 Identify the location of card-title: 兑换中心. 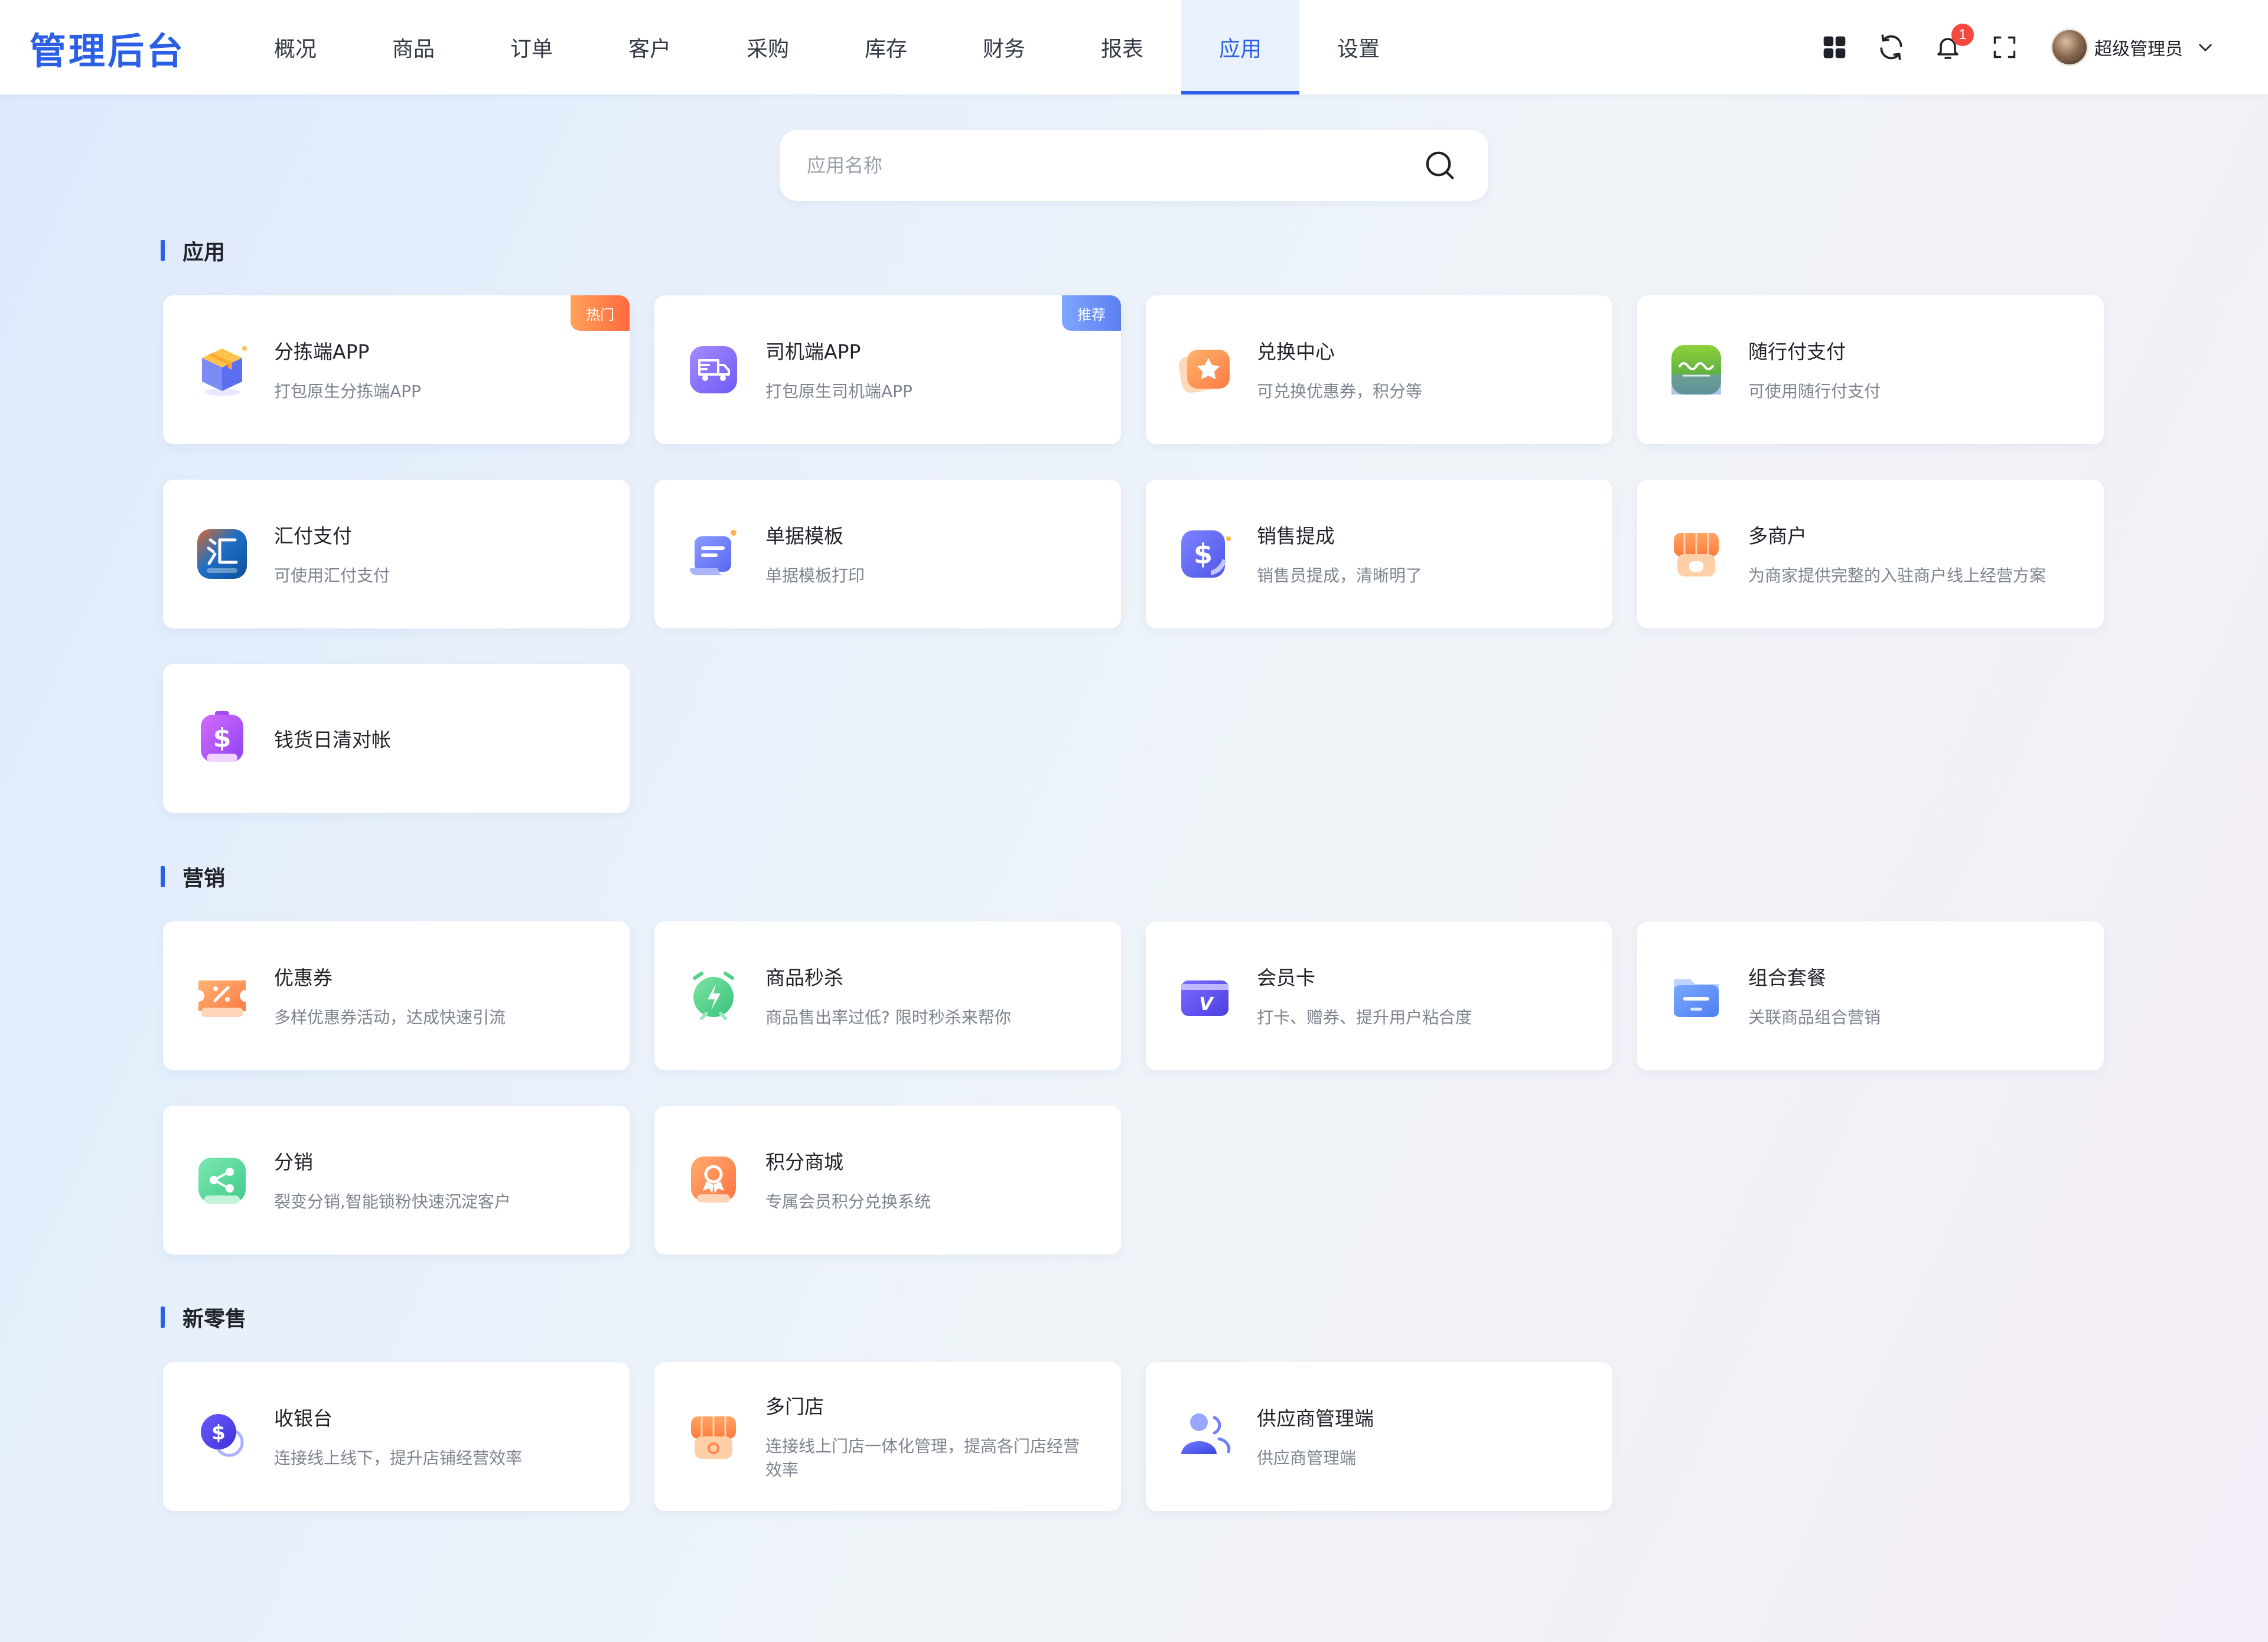
(1296, 351).